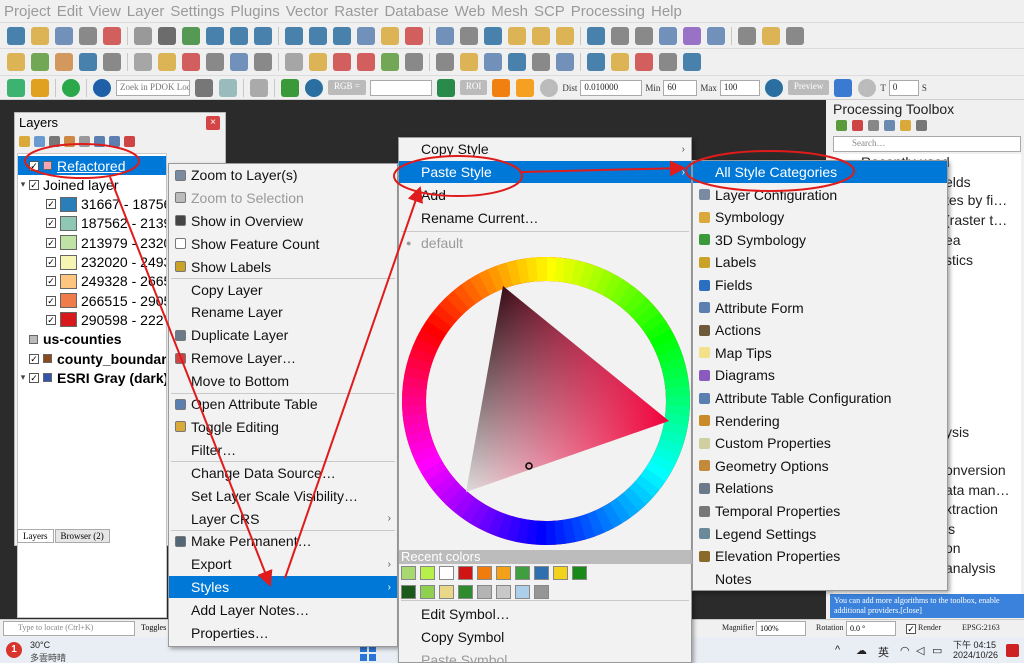  Describe the element at coordinates (511, 11) in the screenshot. I see `menu-mesh: Mesh` at that location.